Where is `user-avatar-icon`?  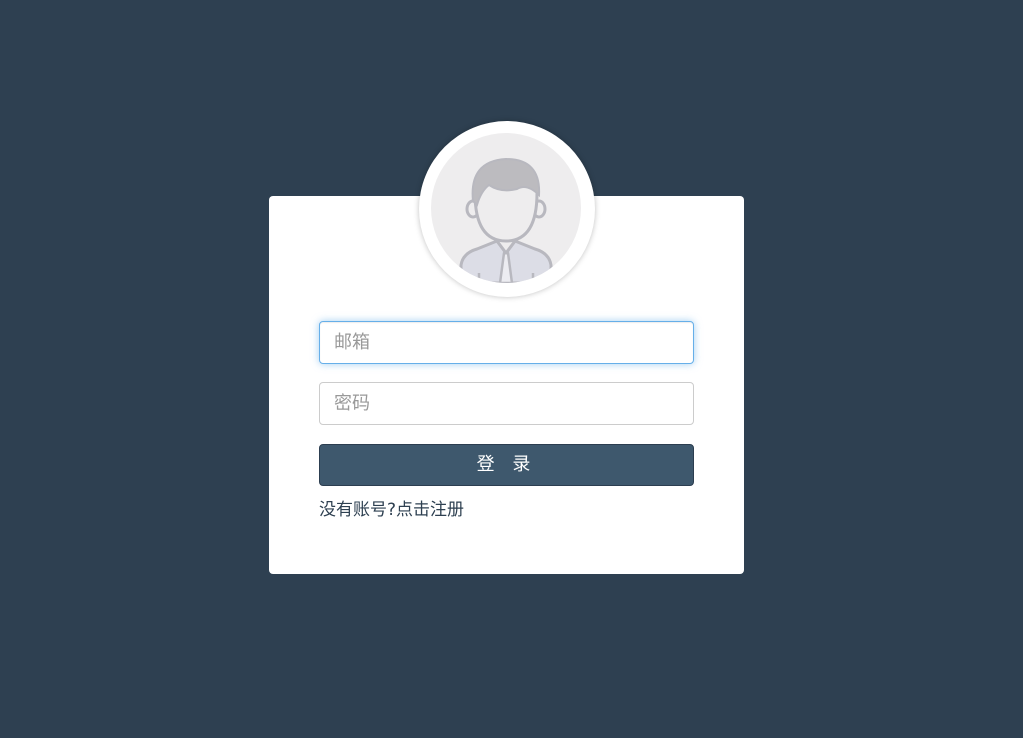 user-avatar-icon is located at coordinates (506, 208).